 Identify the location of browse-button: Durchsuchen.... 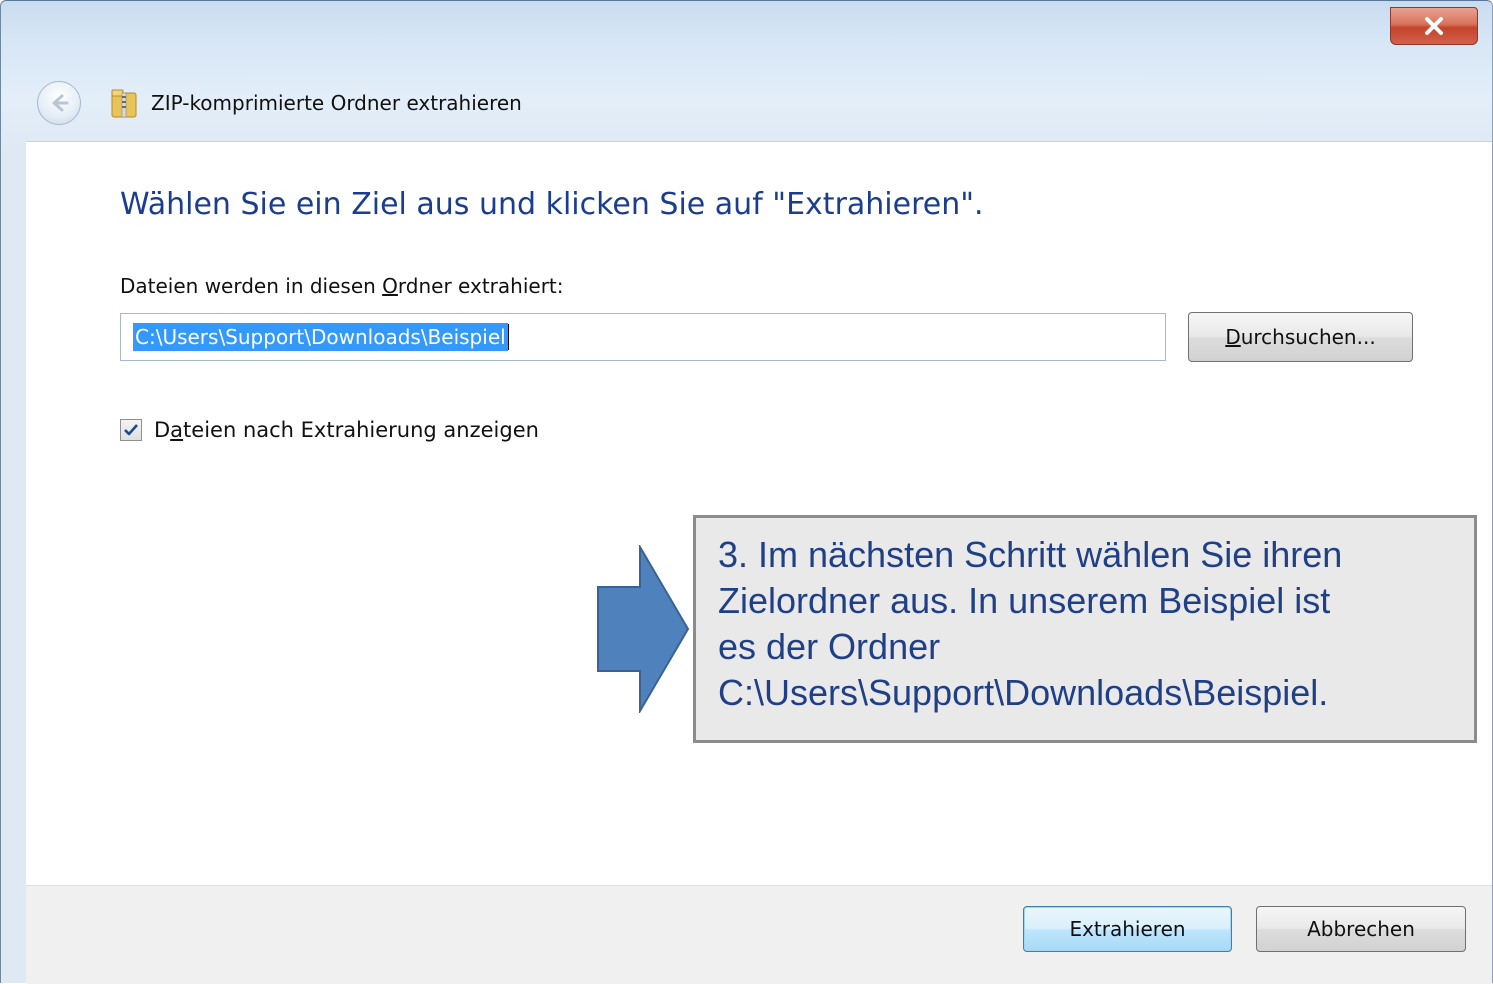
(1300, 337).